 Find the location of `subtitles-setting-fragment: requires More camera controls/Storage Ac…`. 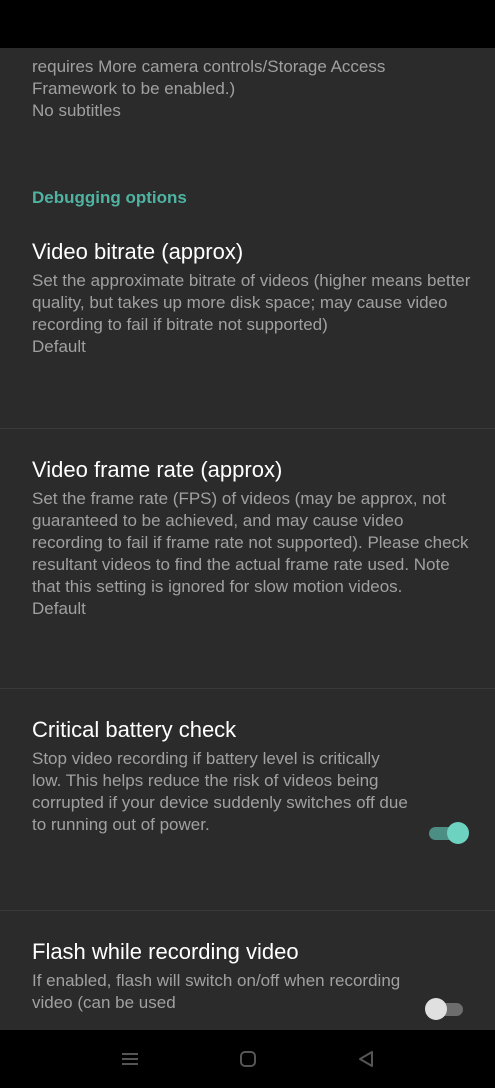

subtitles-setting-fragment: requires More camera controls/Storage Ac… is located at coordinates (252, 89).